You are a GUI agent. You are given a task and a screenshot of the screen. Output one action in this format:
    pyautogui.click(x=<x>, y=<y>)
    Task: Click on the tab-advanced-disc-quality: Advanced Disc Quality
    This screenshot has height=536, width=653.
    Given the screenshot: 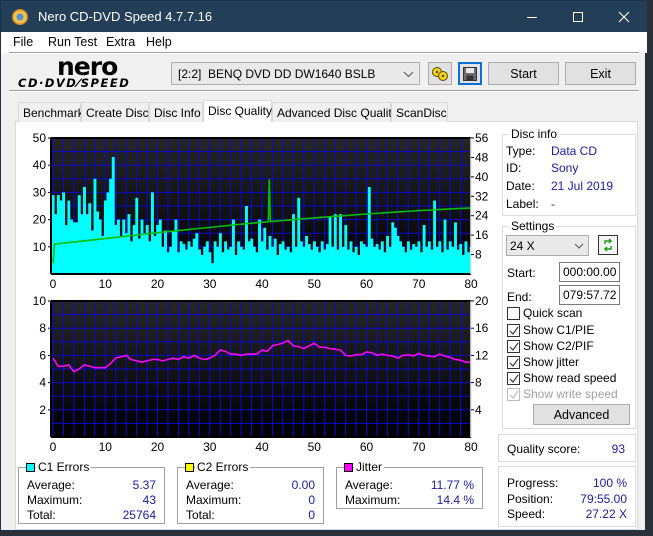 What is the action you would take?
    pyautogui.click(x=335, y=112)
    